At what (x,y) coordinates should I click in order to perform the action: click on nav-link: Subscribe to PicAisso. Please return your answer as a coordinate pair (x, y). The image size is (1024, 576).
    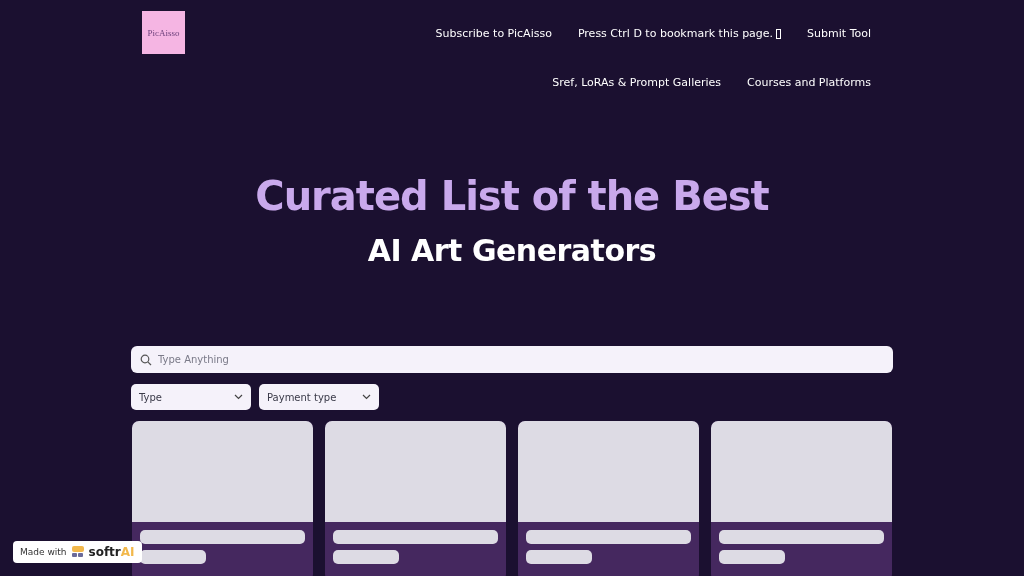
    Looking at the image, I should click on (493, 33).